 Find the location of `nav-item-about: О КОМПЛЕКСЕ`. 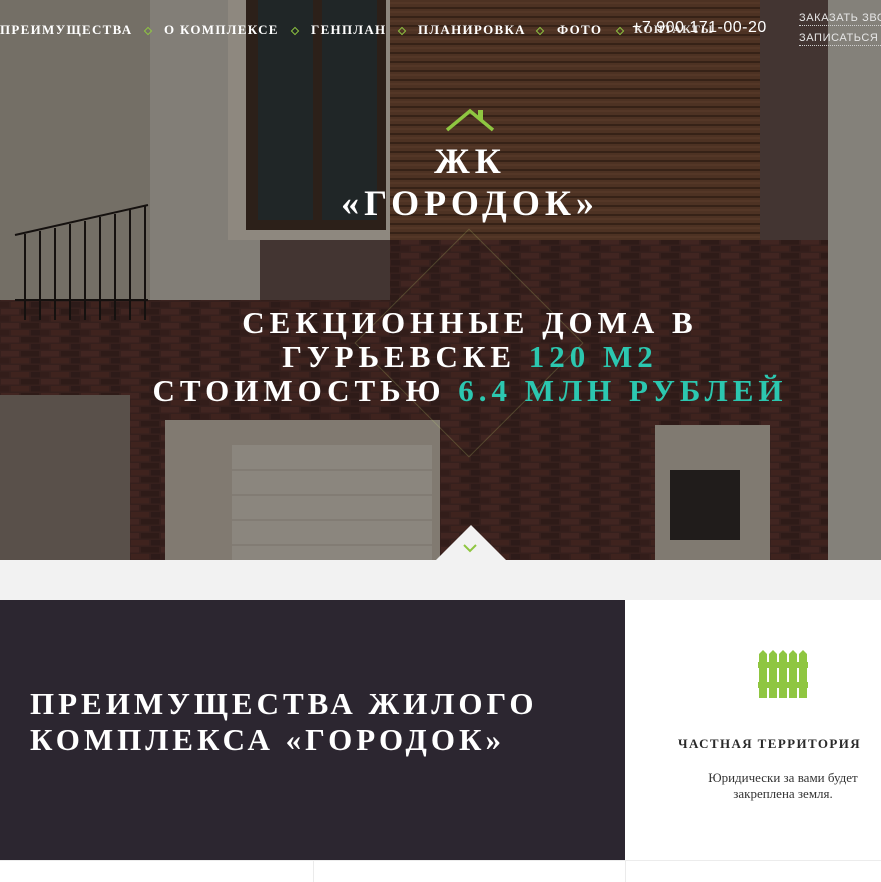

nav-item-about: О КОМПЛЕКСЕ is located at coordinates (221, 30).